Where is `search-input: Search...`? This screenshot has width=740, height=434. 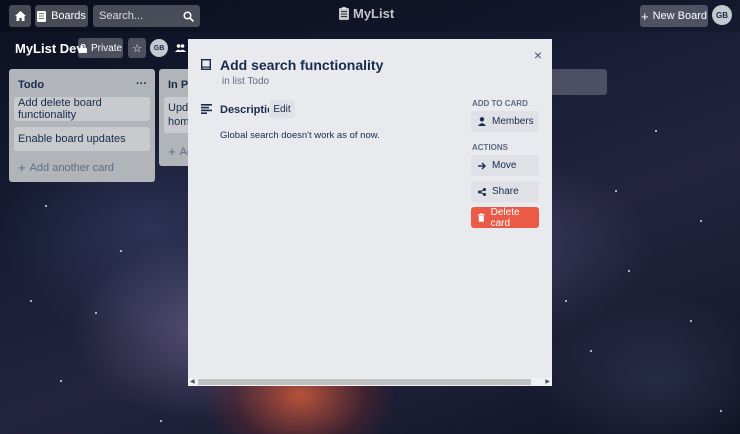 search-input: Search... is located at coordinates (146, 16).